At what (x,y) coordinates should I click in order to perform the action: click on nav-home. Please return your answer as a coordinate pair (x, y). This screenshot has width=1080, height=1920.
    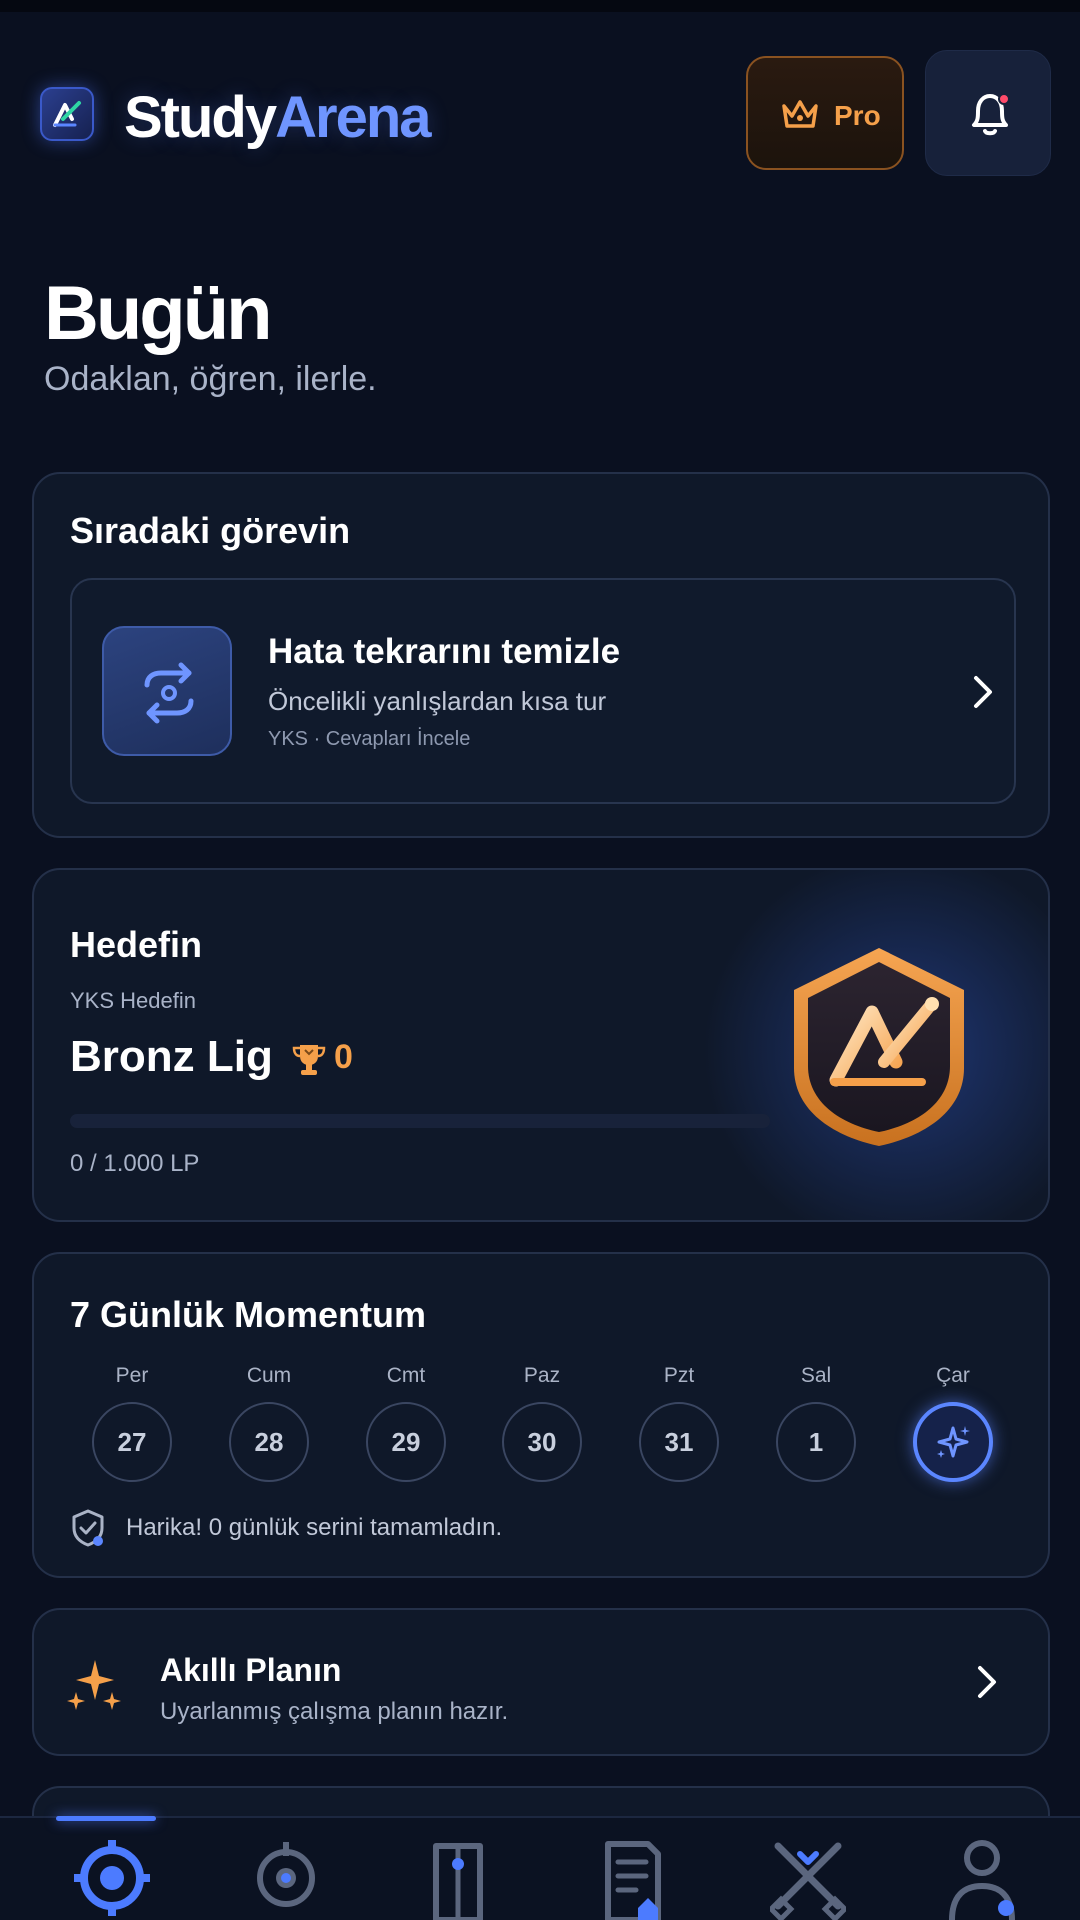
    Looking at the image, I should click on (106, 1878).